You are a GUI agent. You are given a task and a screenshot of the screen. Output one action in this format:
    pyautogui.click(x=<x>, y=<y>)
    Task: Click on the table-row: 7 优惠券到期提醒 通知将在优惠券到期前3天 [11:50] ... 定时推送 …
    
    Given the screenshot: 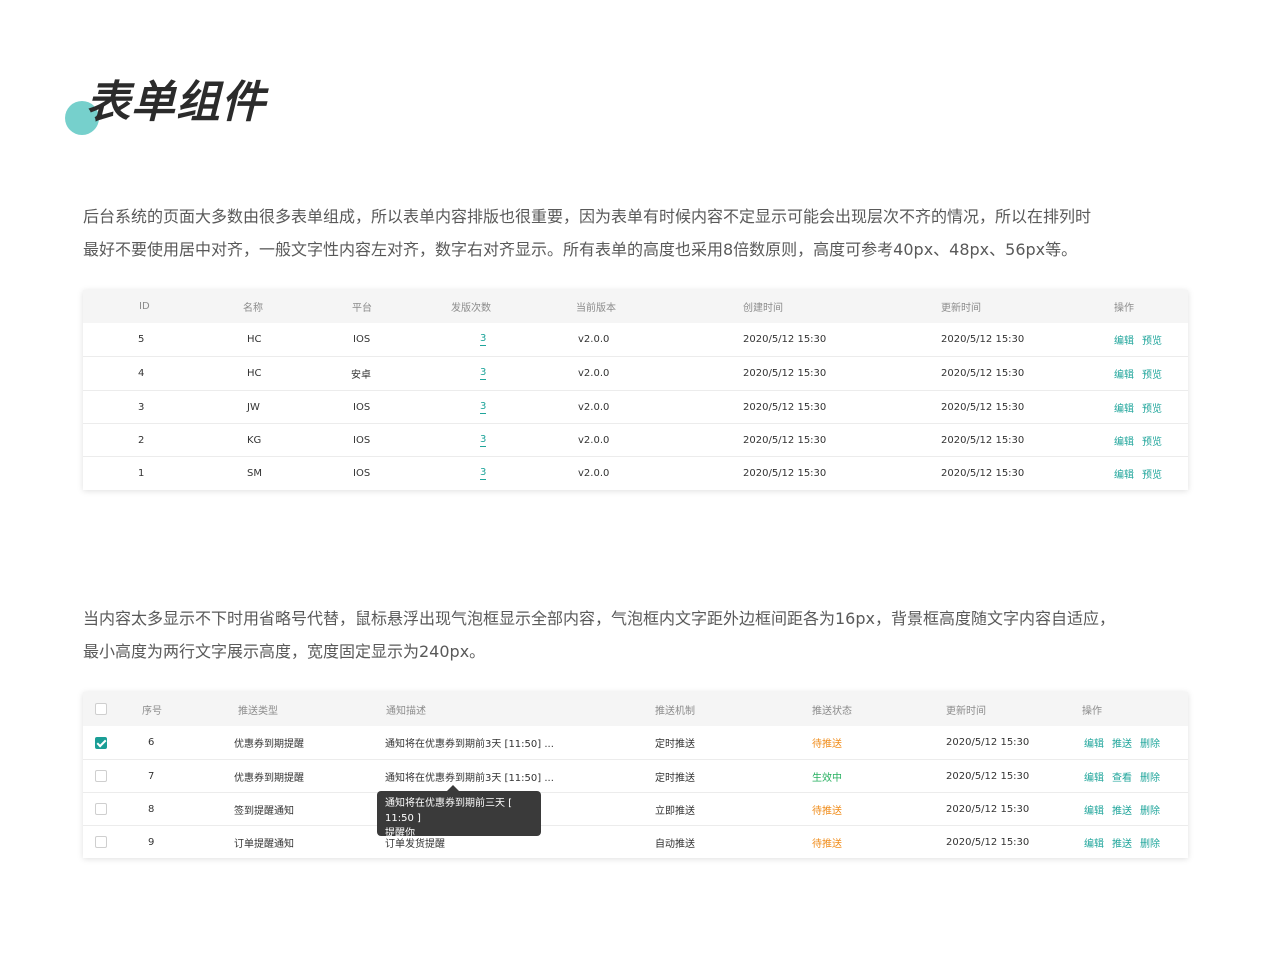 What is the action you would take?
    pyautogui.click(x=635, y=775)
    